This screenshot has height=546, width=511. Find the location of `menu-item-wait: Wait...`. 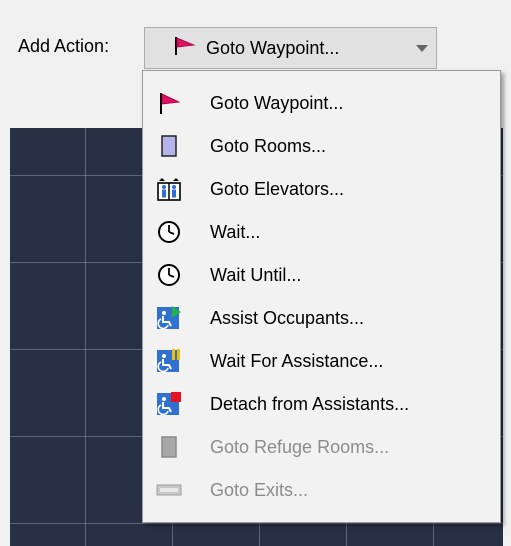

menu-item-wait: Wait... is located at coordinates (321, 232).